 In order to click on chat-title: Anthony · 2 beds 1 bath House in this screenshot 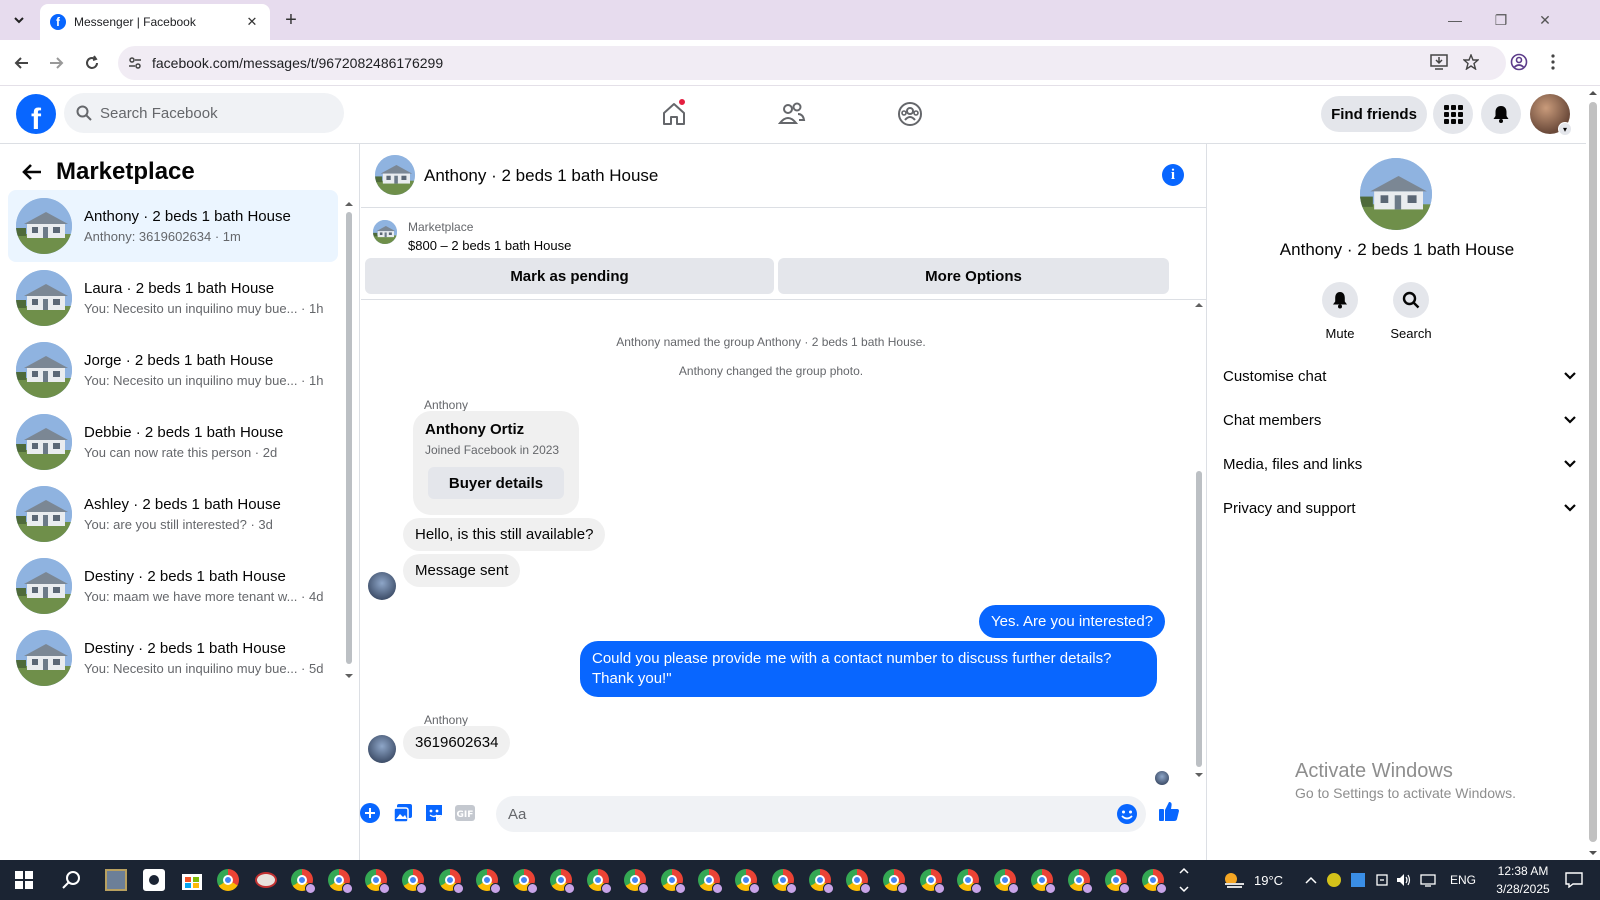, I will do `click(541, 176)`.